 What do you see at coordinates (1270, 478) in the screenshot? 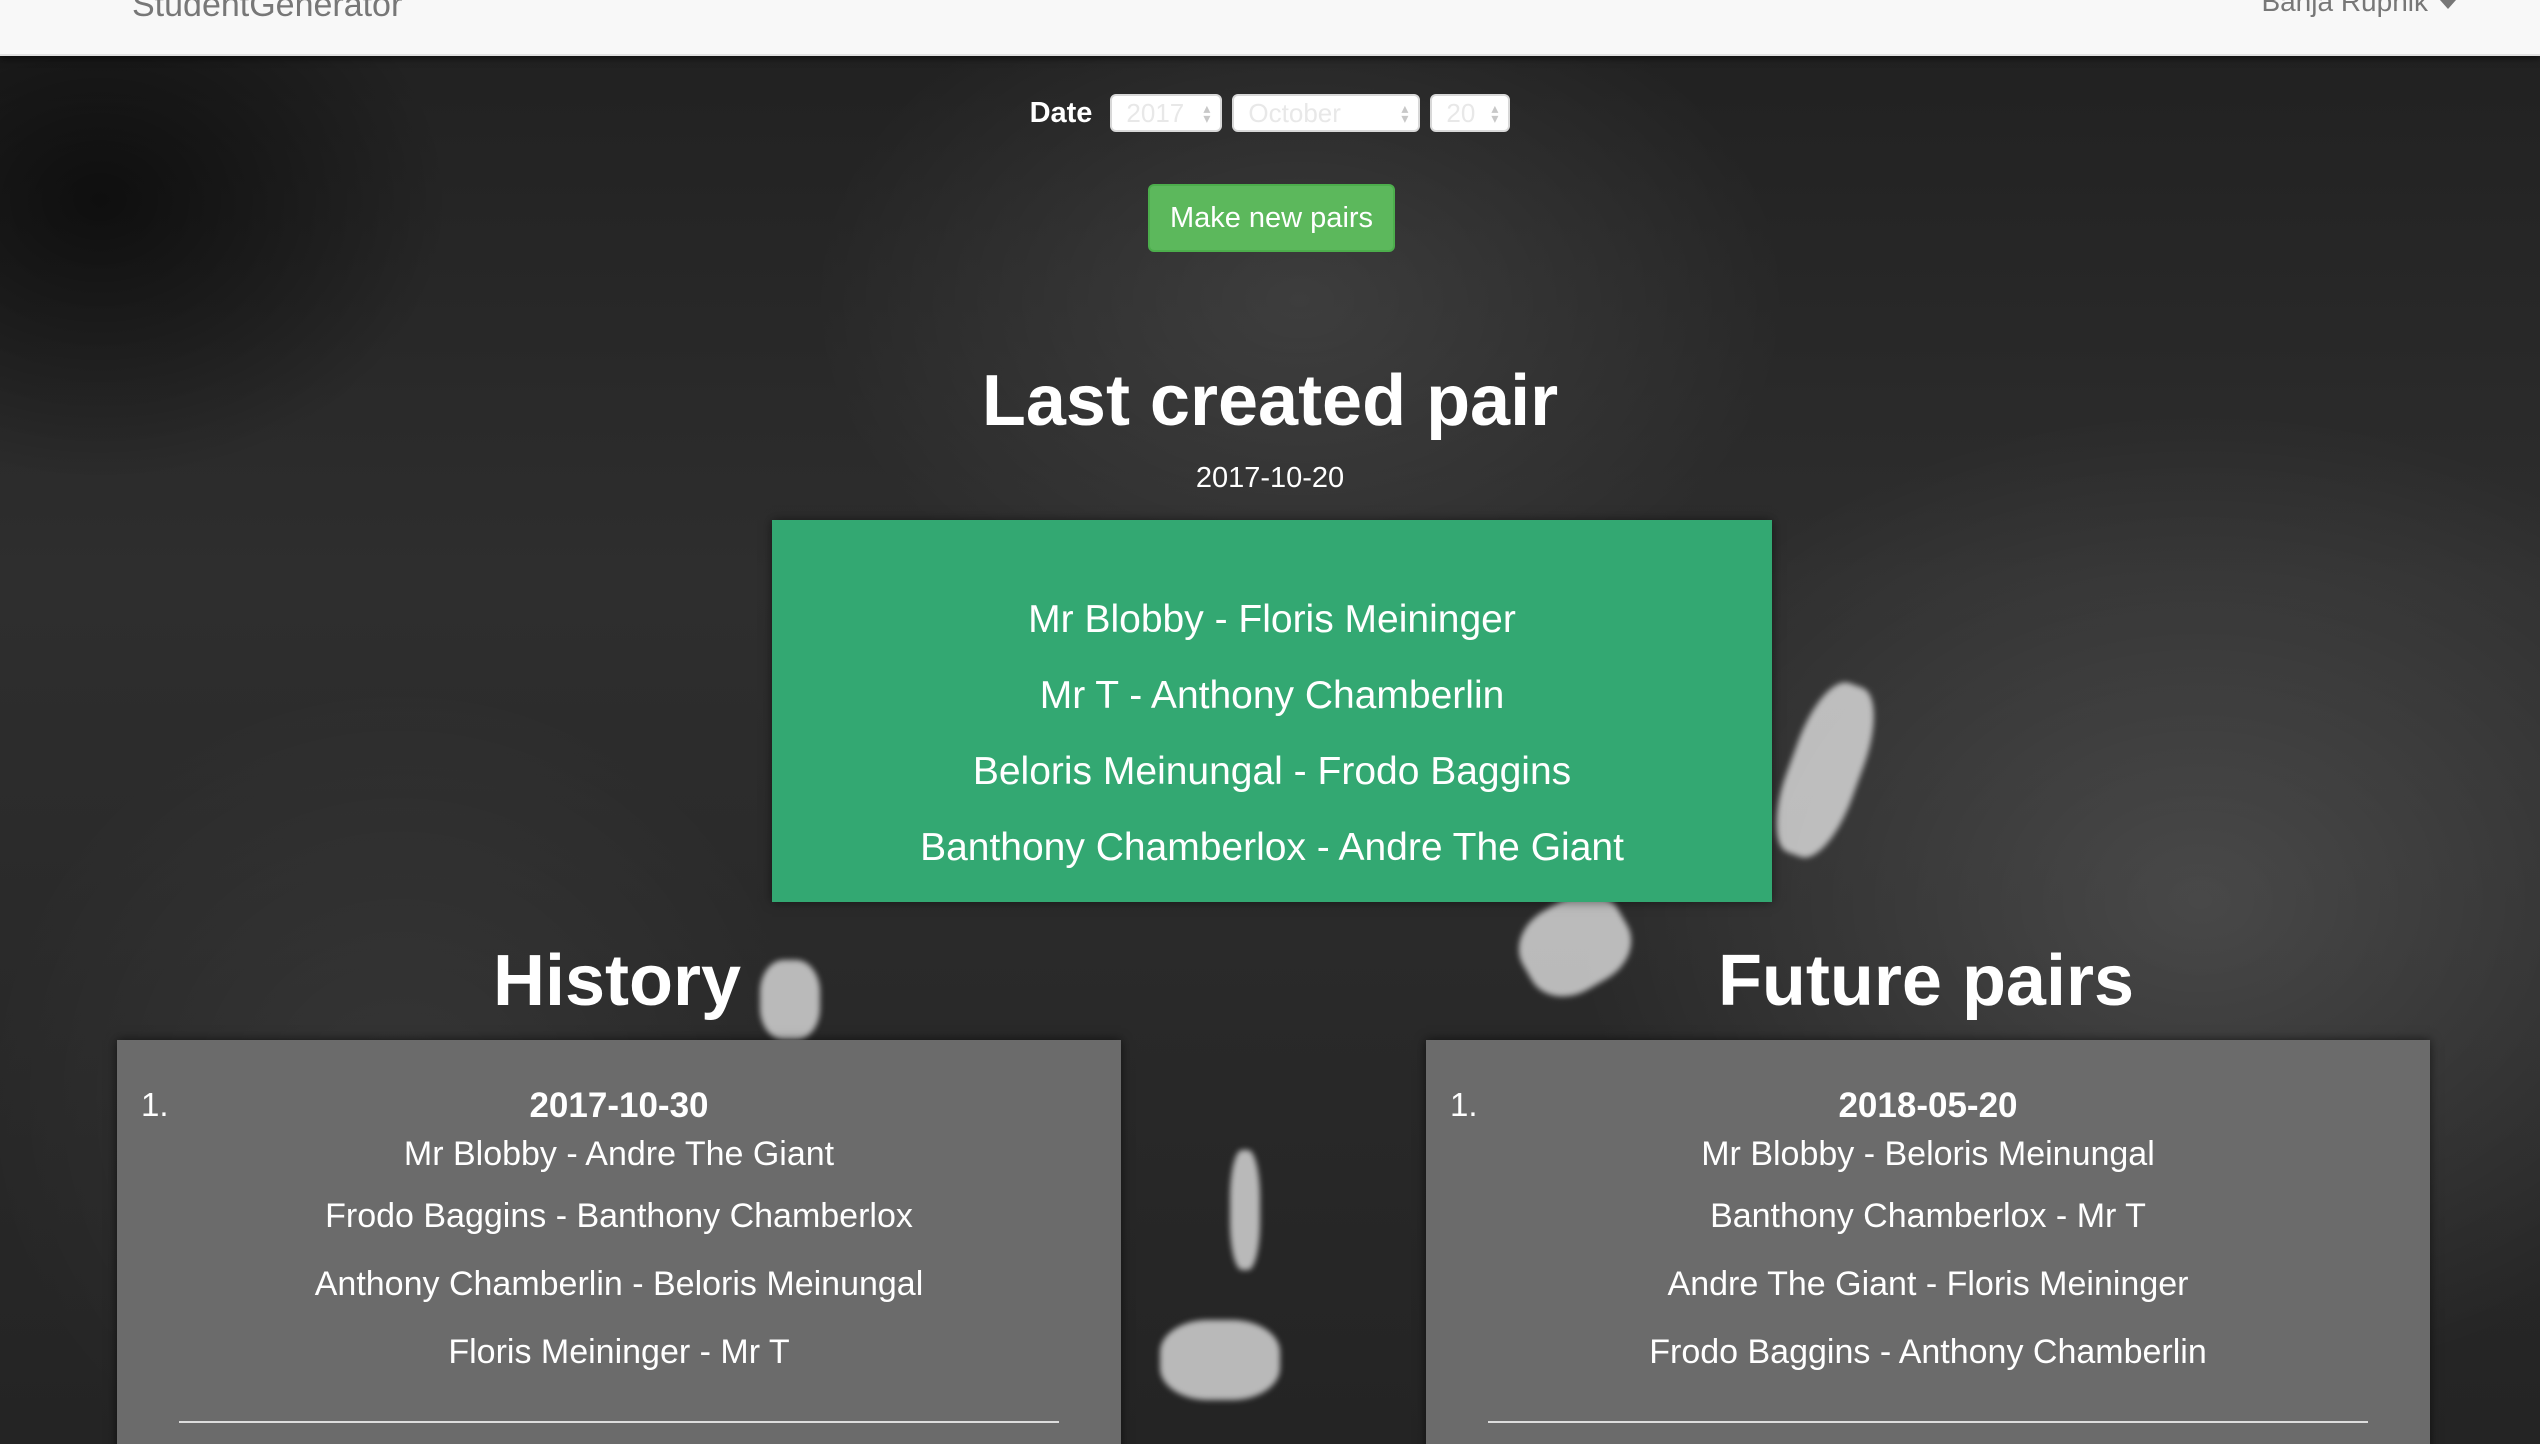
I see `last-created-date: 2017-10-20` at bounding box center [1270, 478].